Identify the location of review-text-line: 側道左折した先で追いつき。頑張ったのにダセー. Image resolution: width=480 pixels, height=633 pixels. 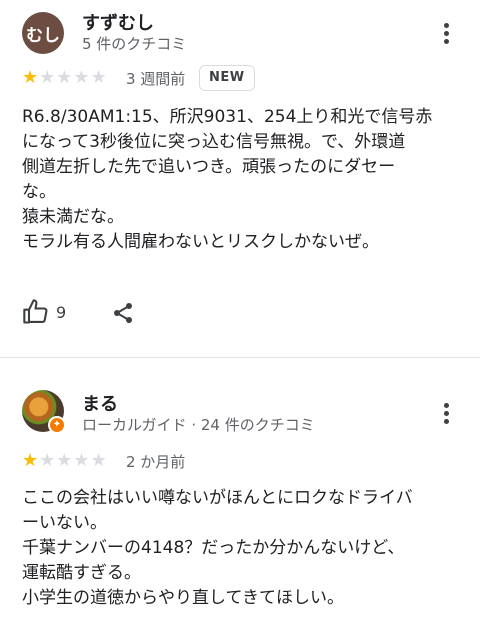
(209, 167).